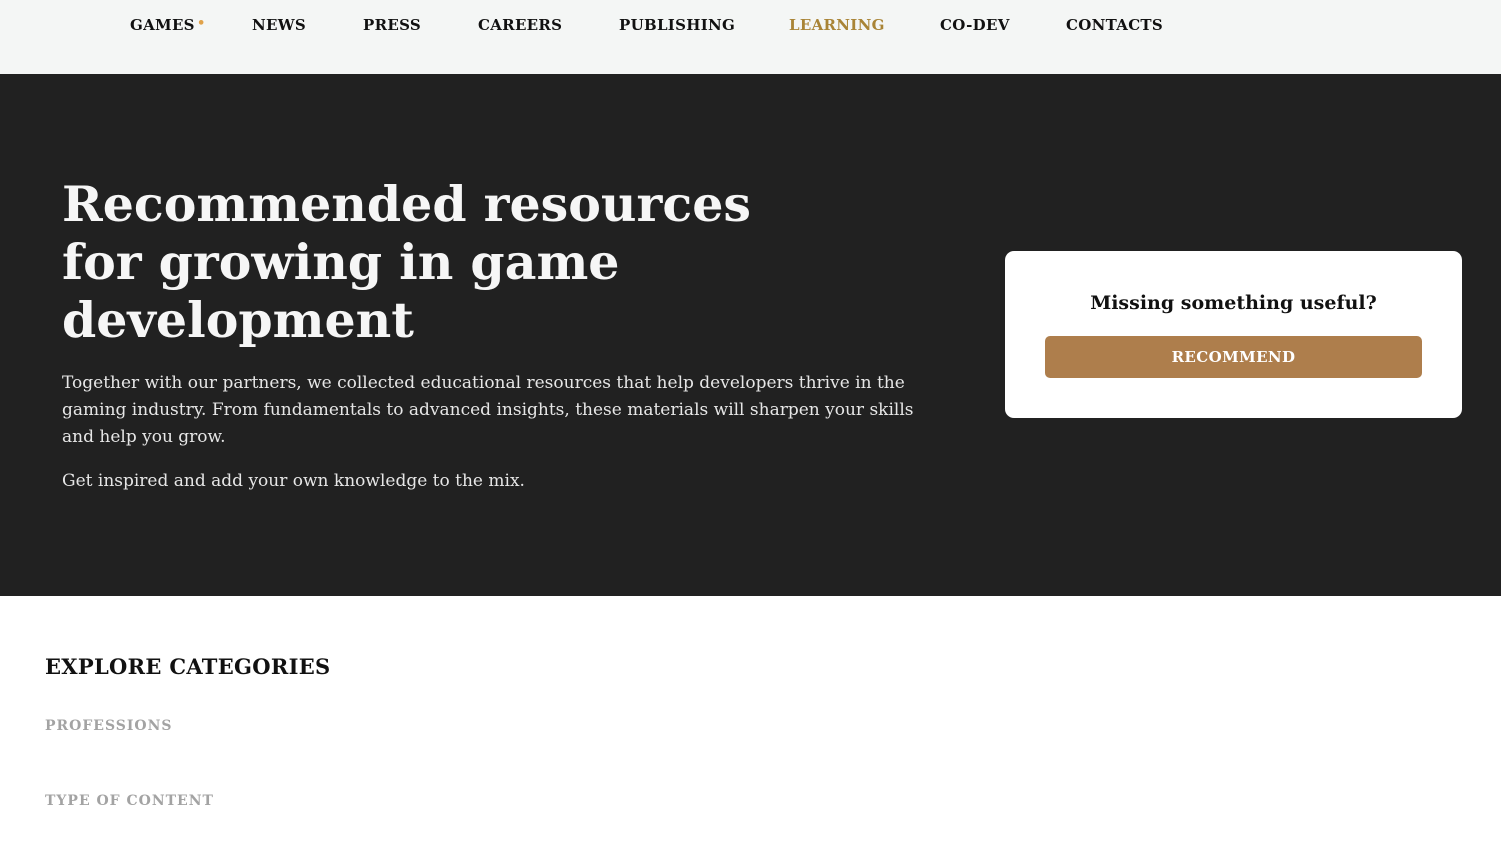 The height and width of the screenshot is (863, 1501). I want to click on recommend-card: Missing something useful? RECOMMEND, so click(1233, 334).